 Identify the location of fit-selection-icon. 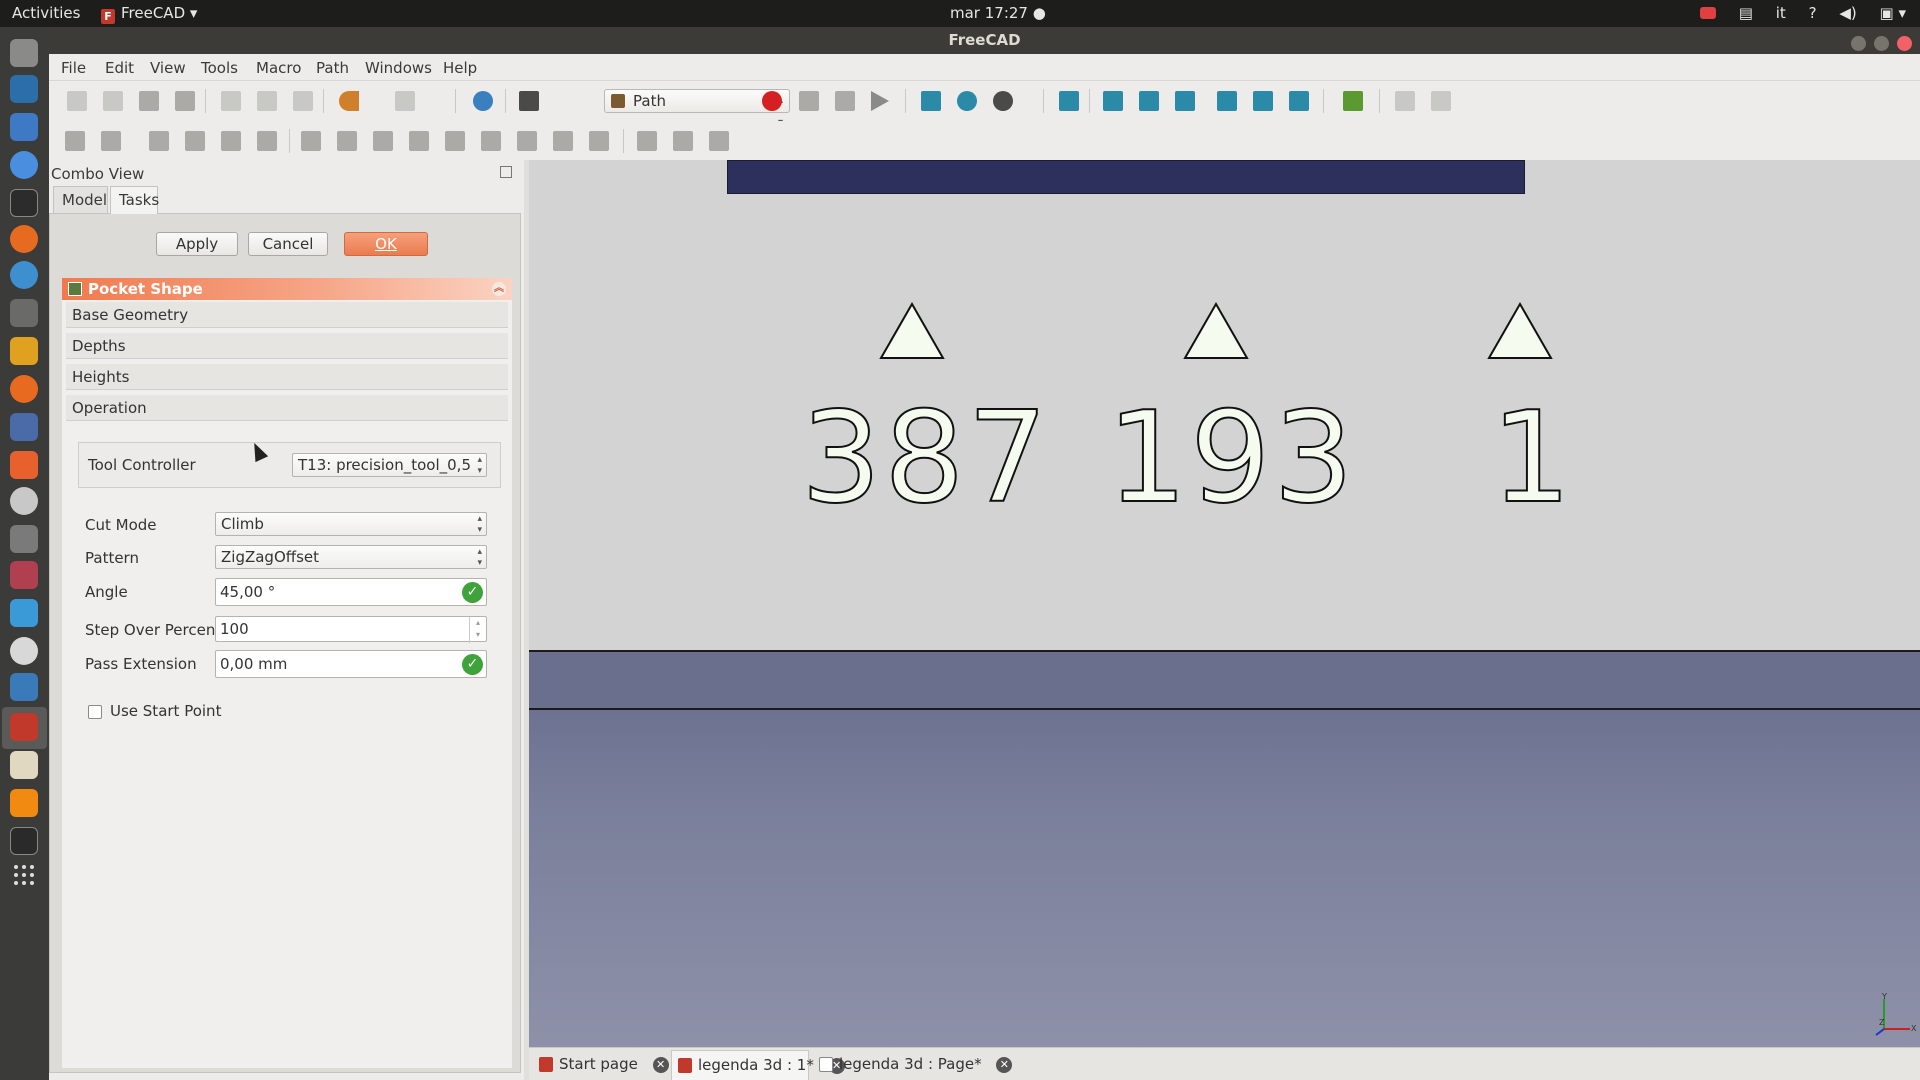
(967, 101).